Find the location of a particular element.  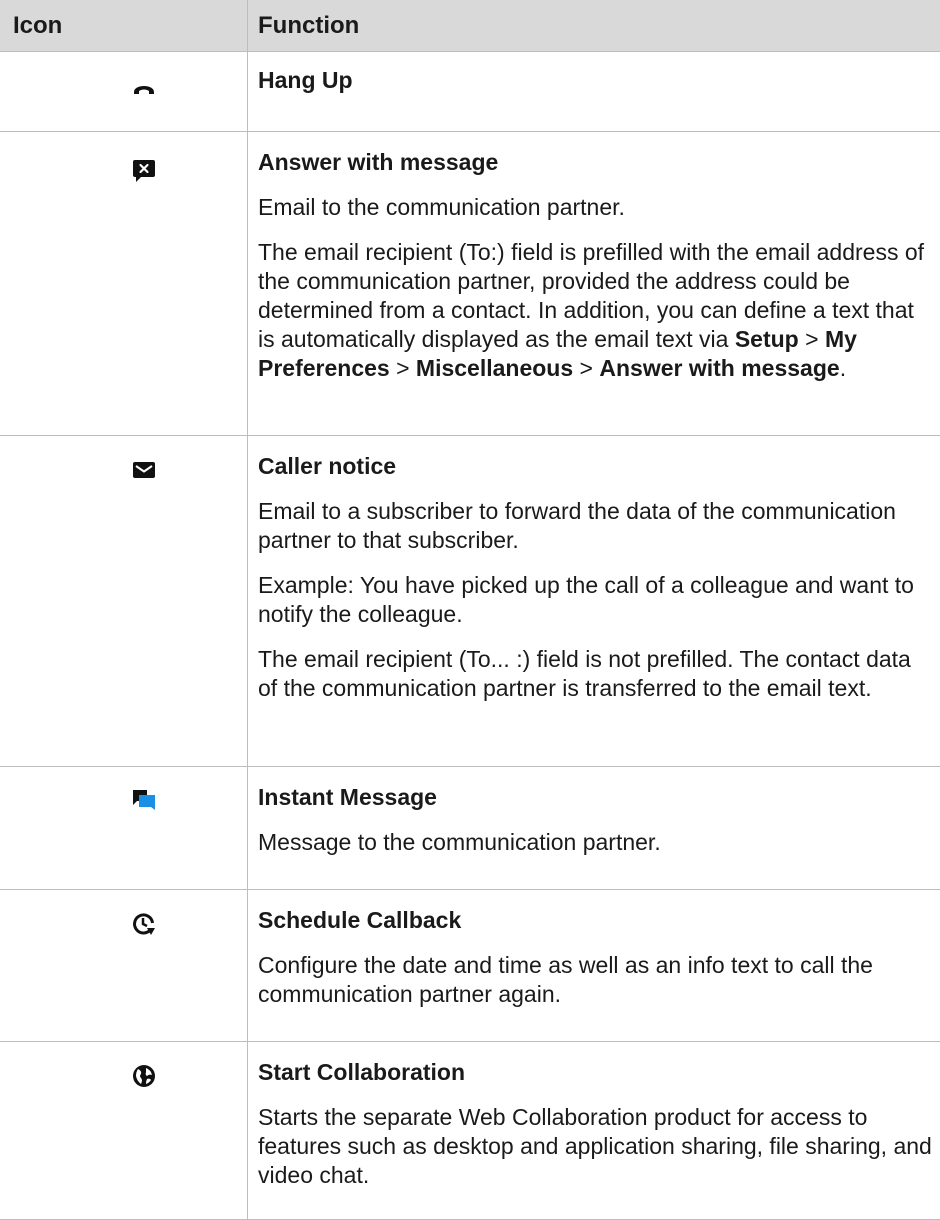

schedule-callback-icon is located at coordinates (144, 924).